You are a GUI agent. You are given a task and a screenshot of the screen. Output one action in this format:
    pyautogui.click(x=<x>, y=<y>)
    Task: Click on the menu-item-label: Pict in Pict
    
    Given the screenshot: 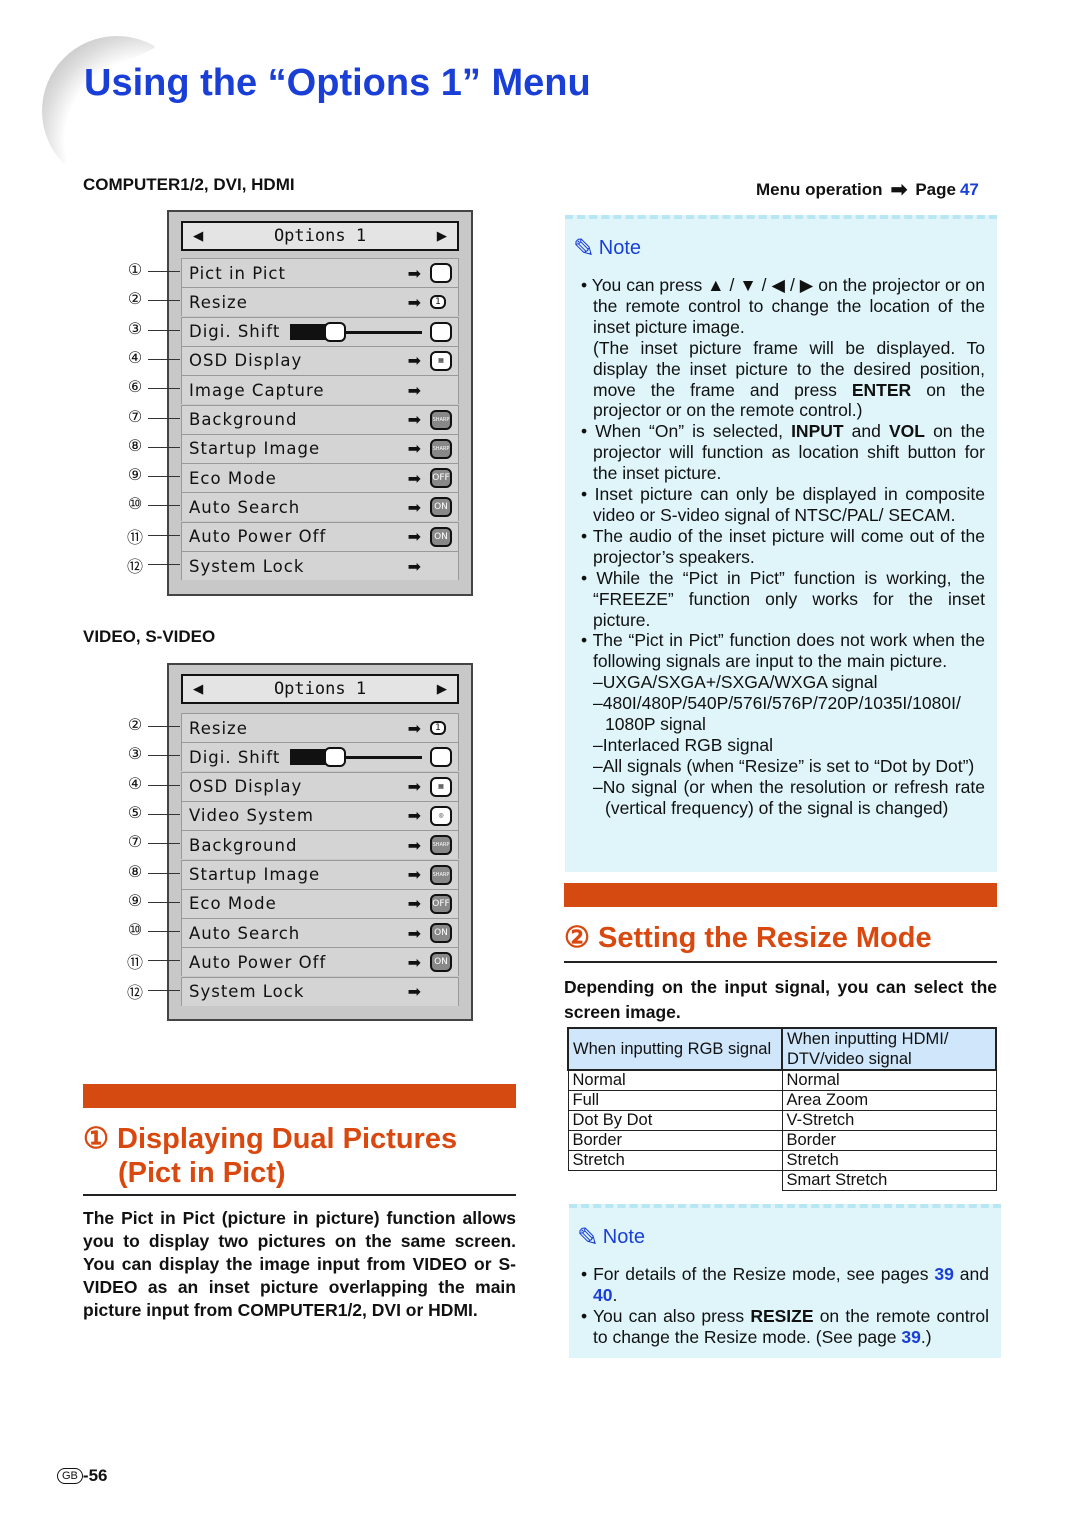 What is the action you would take?
    pyautogui.click(x=237, y=273)
    